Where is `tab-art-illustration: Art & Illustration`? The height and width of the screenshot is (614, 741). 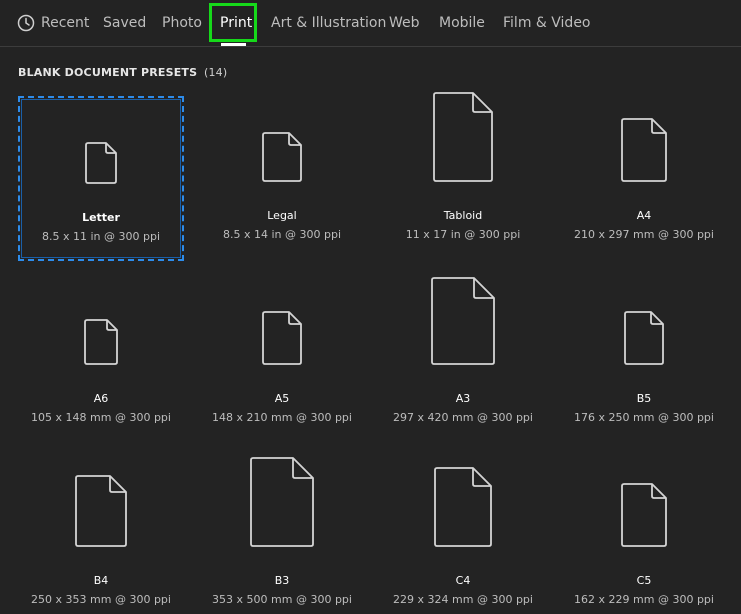 tab-art-illustration: Art & Illustration is located at coordinates (328, 23).